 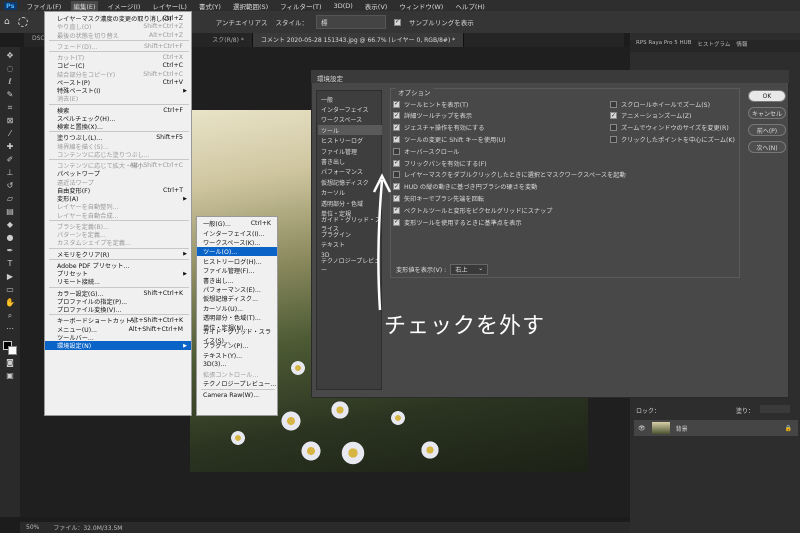 What do you see at coordinates (10, 95) in the screenshot?
I see `quick-select-icon: ✎` at bounding box center [10, 95].